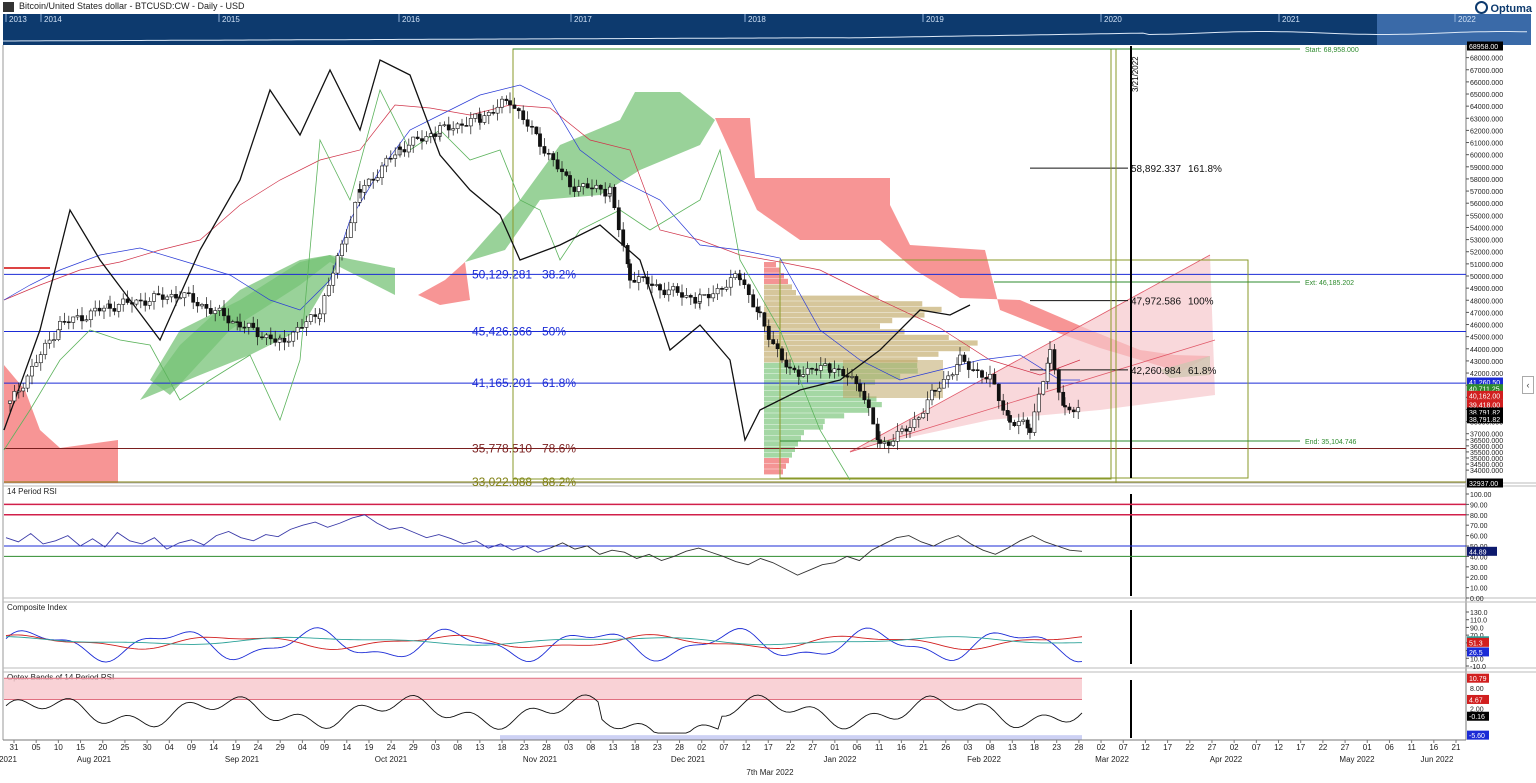 The height and width of the screenshot is (783, 1536). Describe the element at coordinates (1477, 652) in the screenshot. I see `composite-axis-label: 30.0` at that location.